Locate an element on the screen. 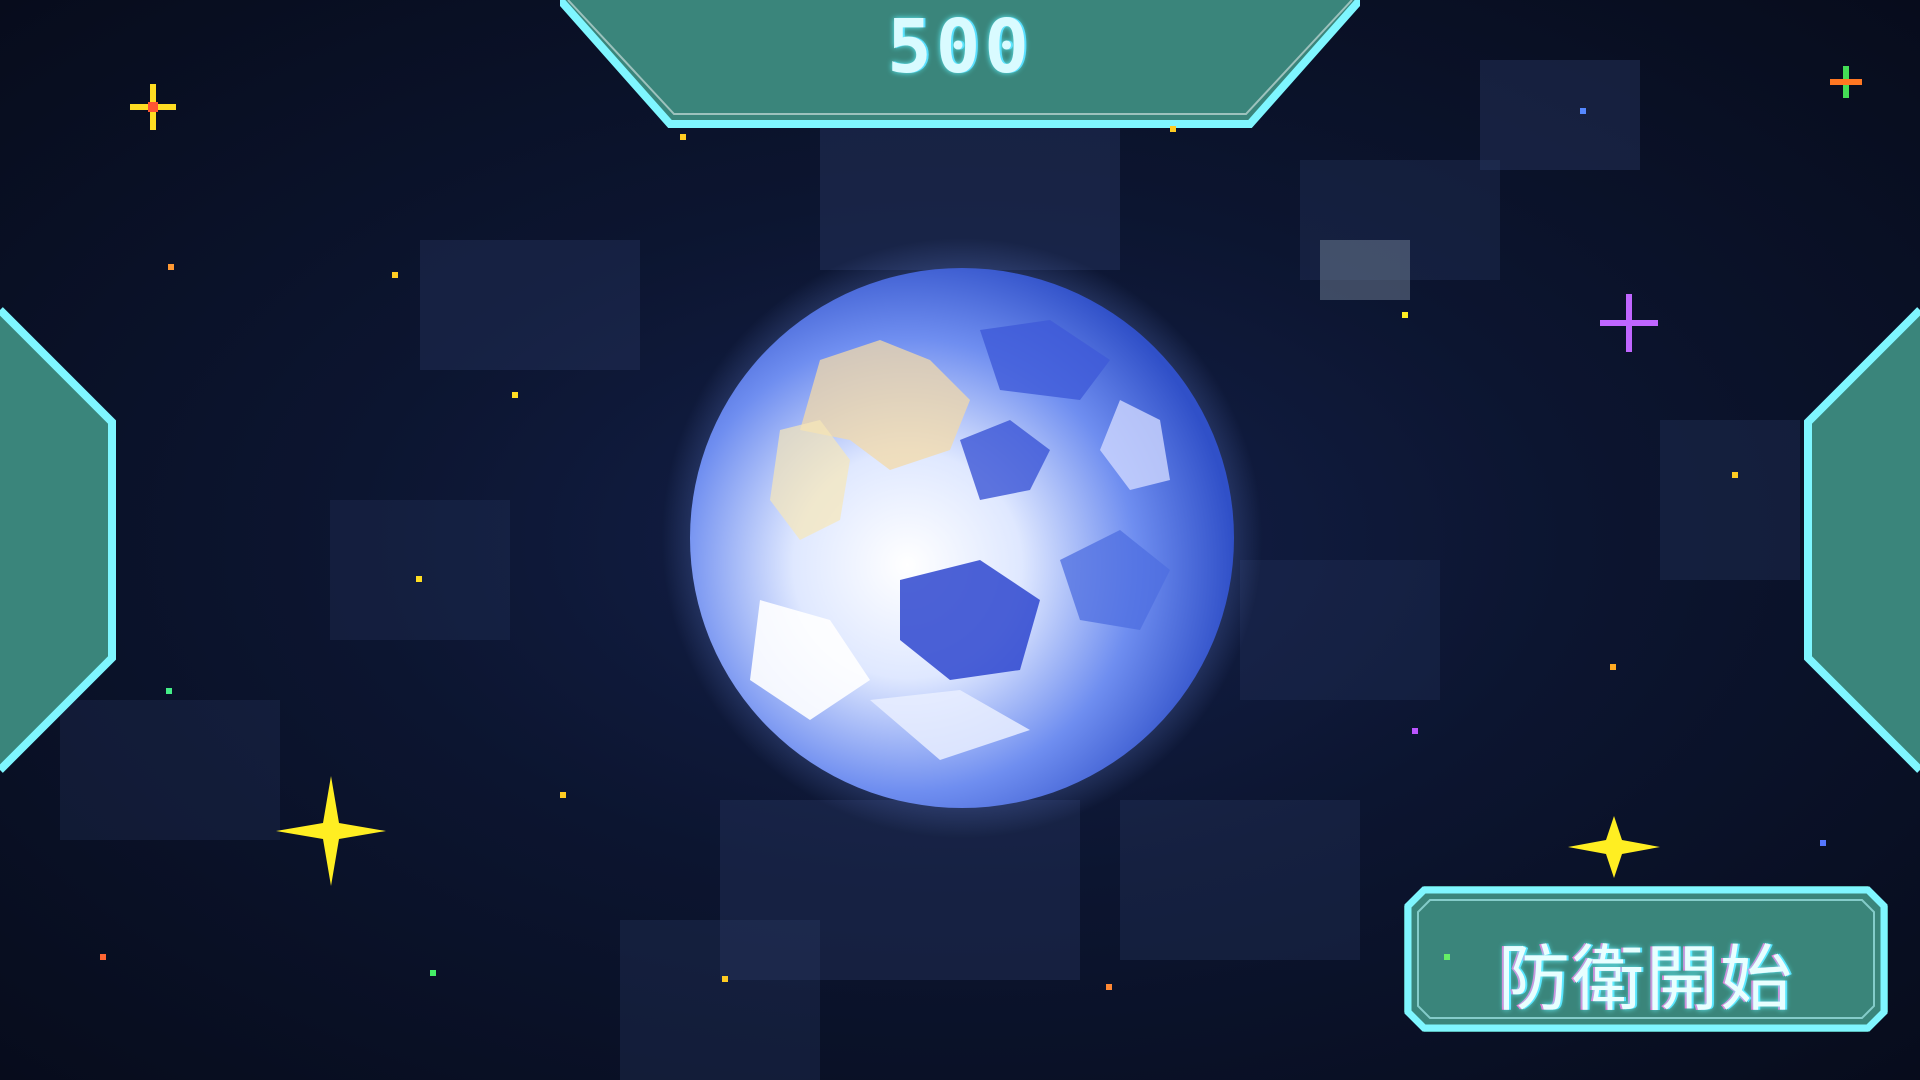 The height and width of the screenshot is (1080, 1920). right-side-panel is located at coordinates (1860, 540).